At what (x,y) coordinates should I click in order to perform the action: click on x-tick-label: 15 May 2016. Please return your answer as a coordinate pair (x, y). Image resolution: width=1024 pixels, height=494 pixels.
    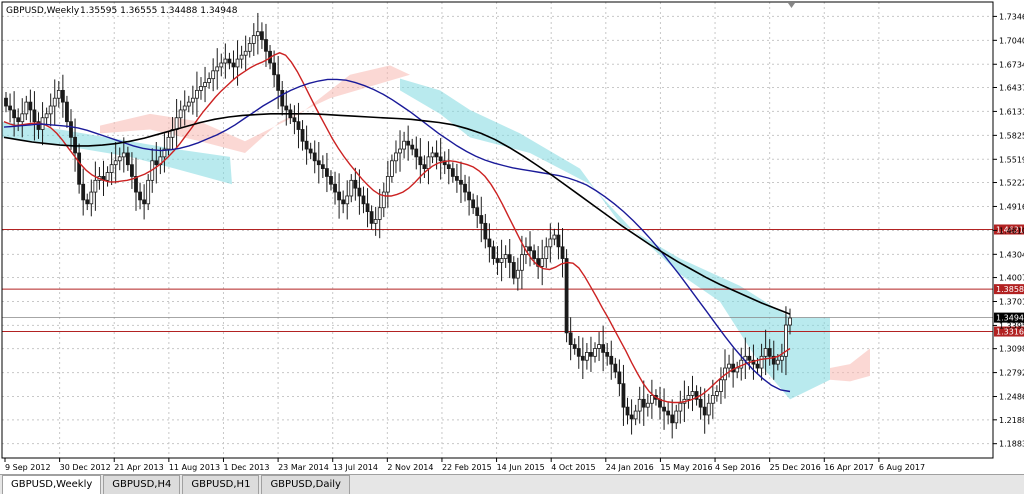
    Looking at the image, I should click on (686, 467).